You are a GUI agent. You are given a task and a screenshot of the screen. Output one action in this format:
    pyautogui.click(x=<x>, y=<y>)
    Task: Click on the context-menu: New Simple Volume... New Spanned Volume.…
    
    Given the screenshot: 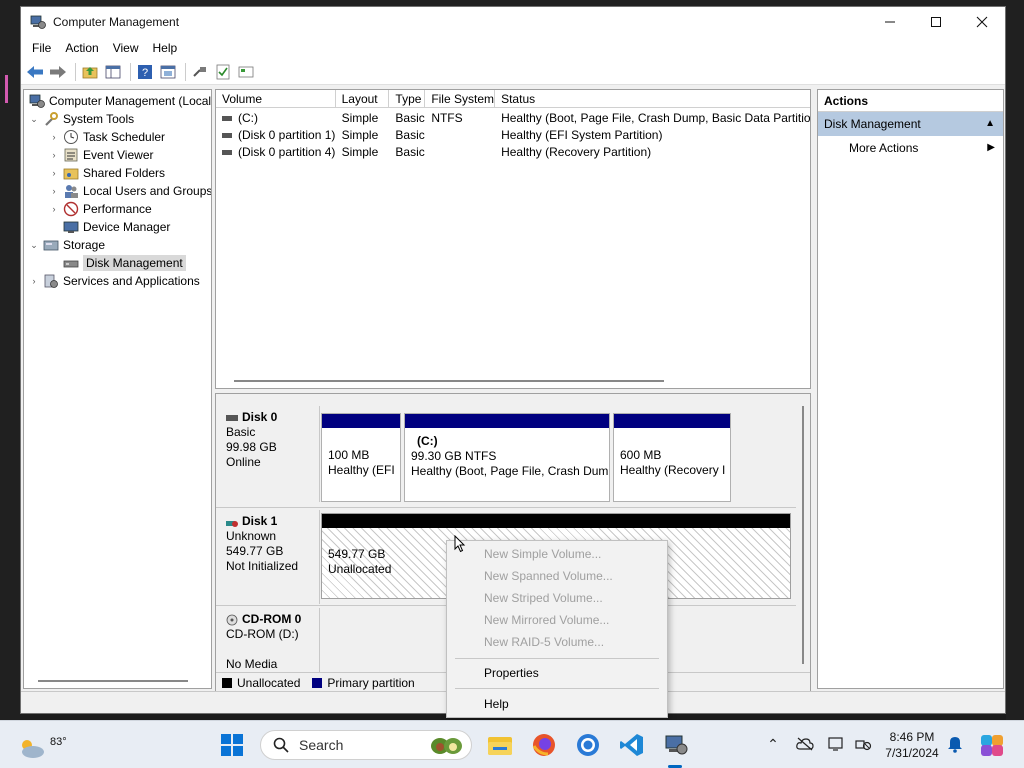 What is the action you would take?
    pyautogui.click(x=557, y=629)
    